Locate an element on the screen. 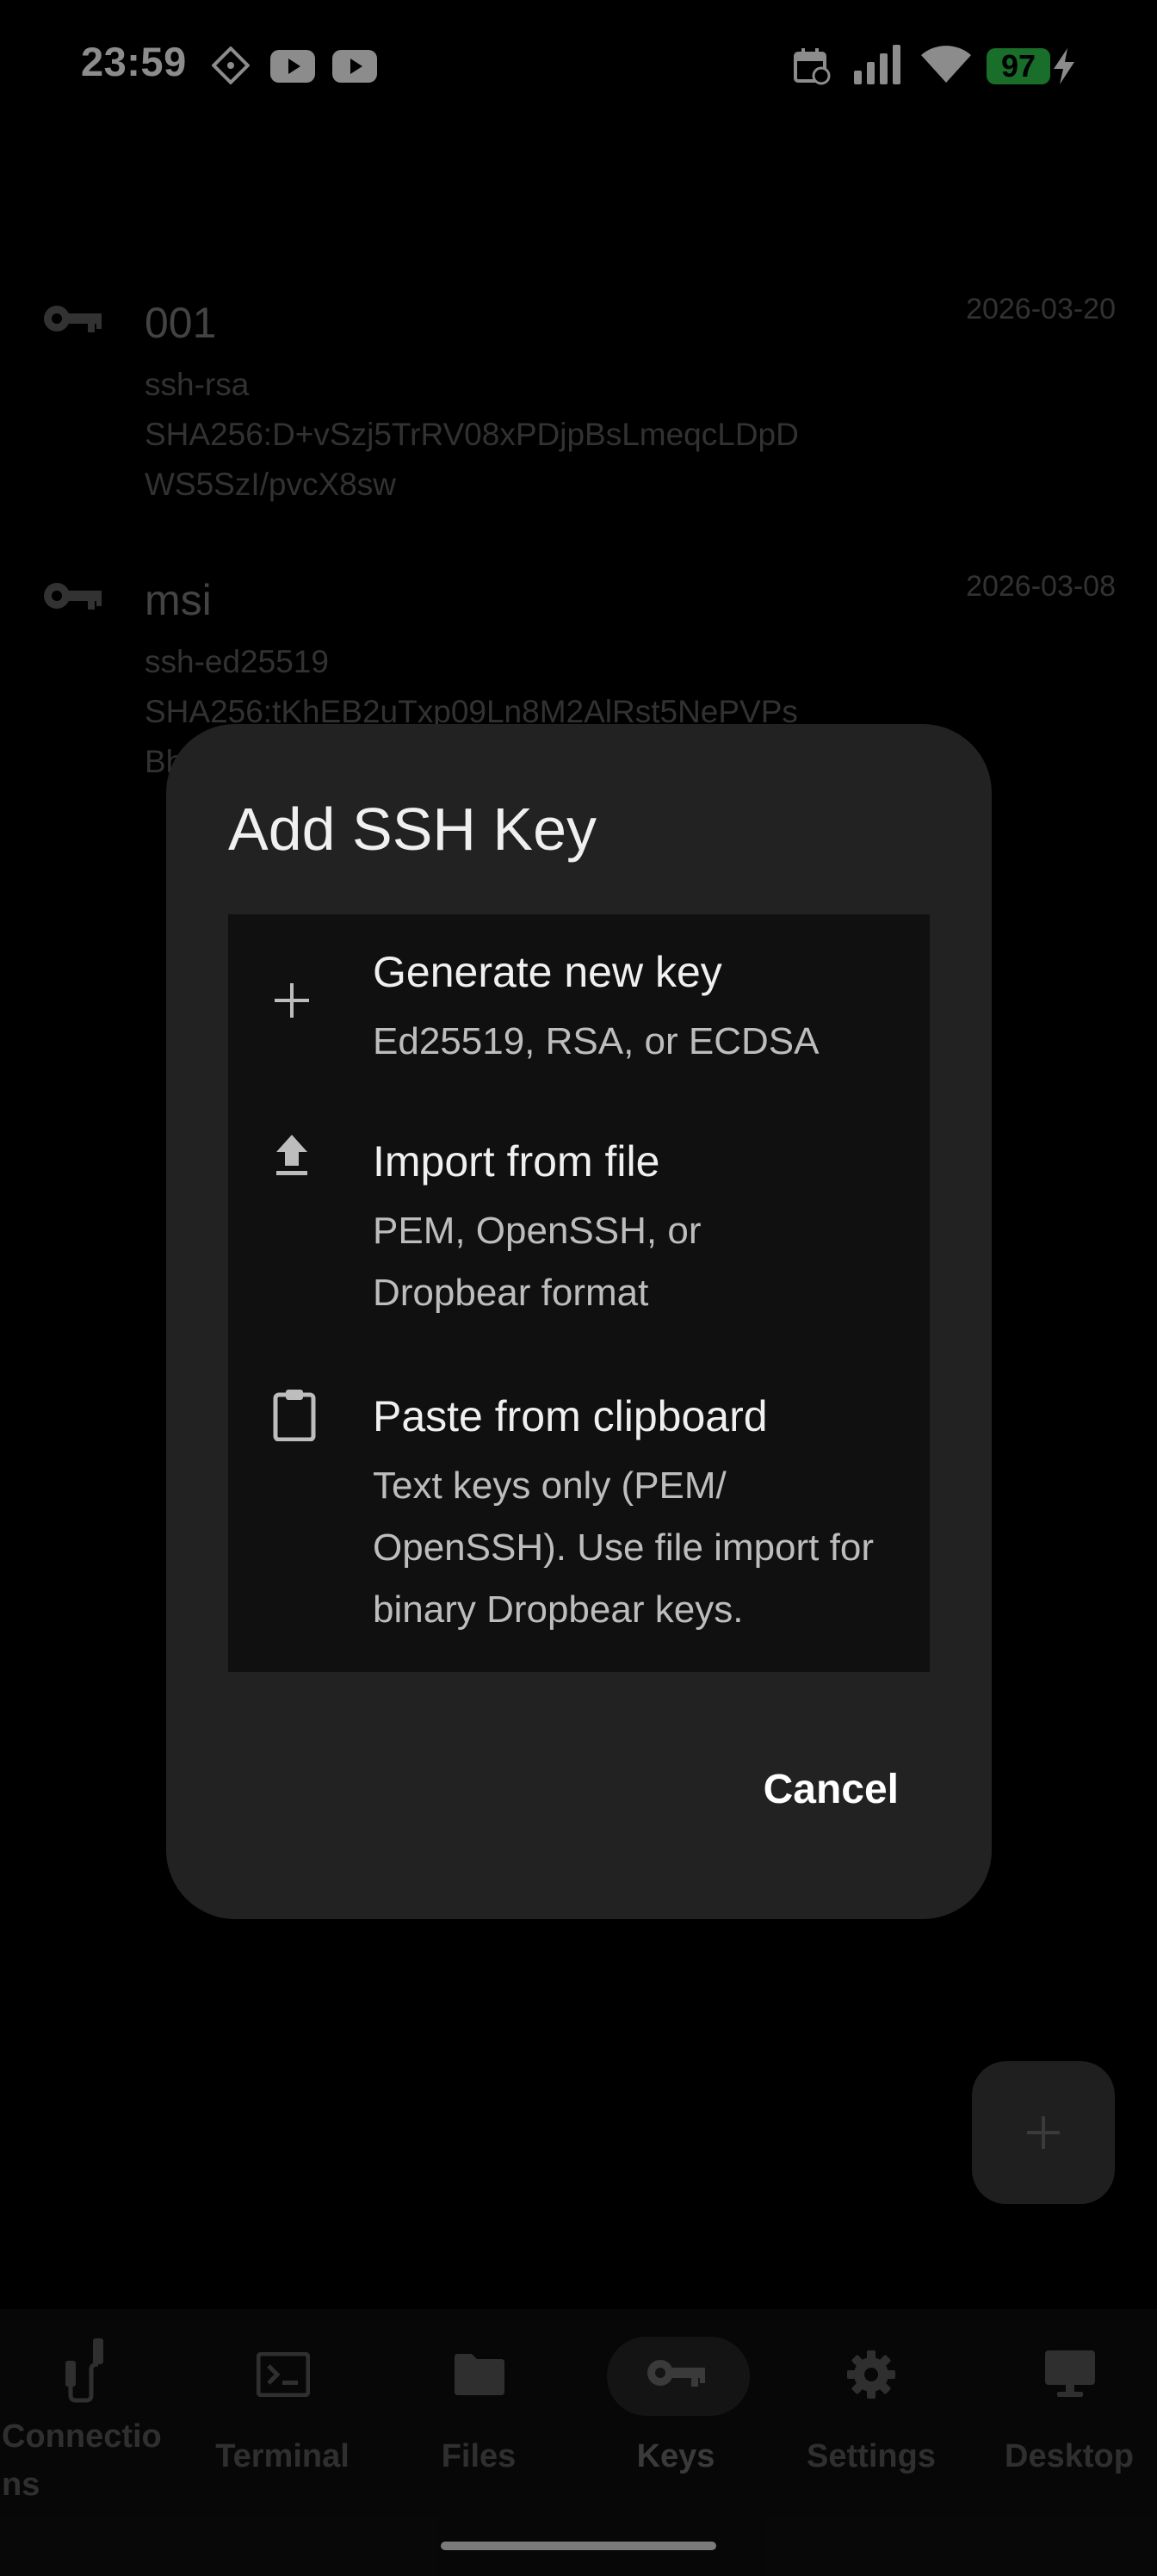 Image resolution: width=1157 pixels, height=2576 pixels. upload-icon is located at coordinates (292, 1155).